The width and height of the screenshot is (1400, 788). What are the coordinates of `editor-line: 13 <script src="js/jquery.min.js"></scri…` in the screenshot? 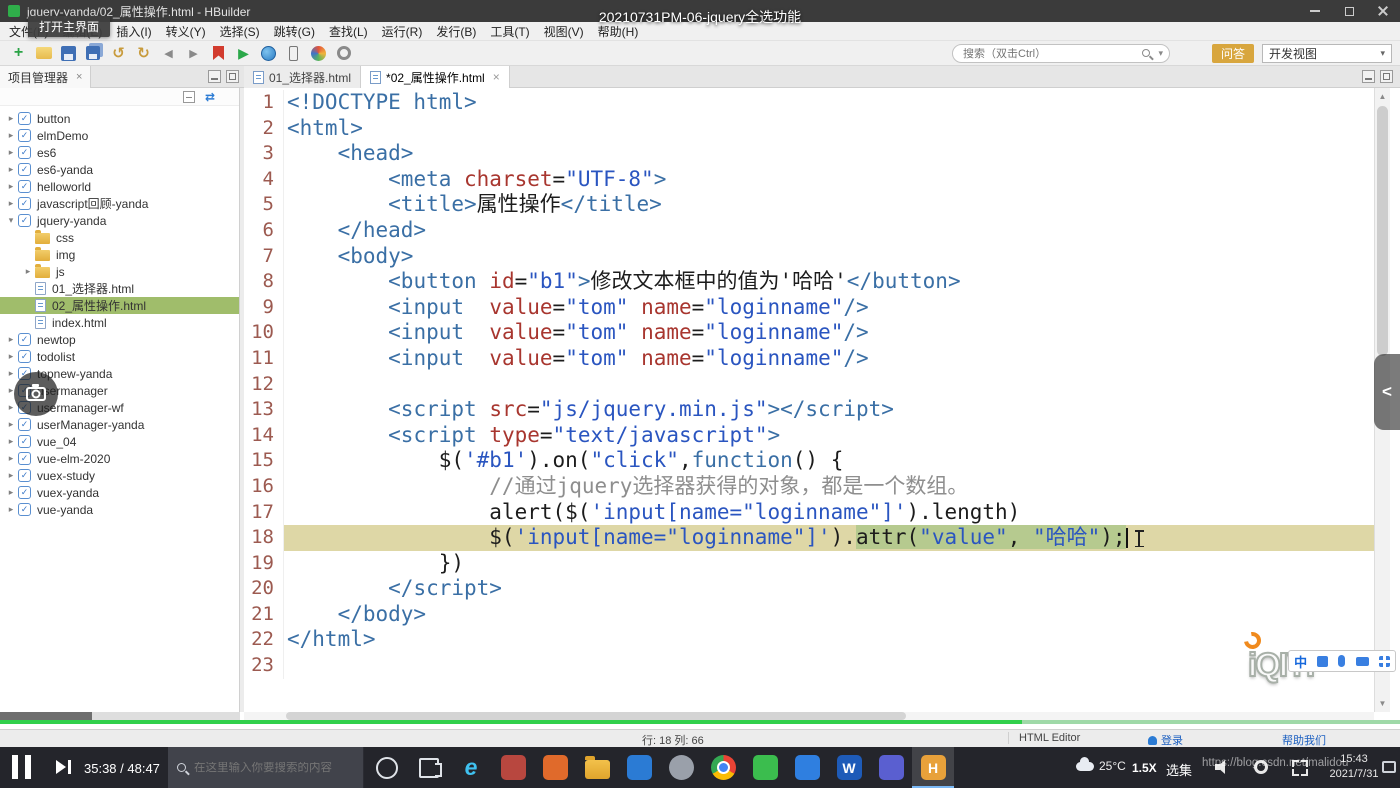 It's located at (809, 410).